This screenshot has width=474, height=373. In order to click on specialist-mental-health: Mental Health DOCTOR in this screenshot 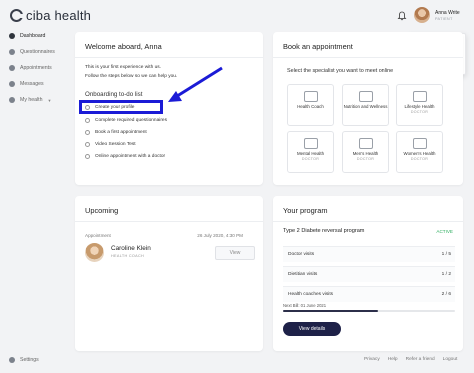, I will do `click(310, 152)`.